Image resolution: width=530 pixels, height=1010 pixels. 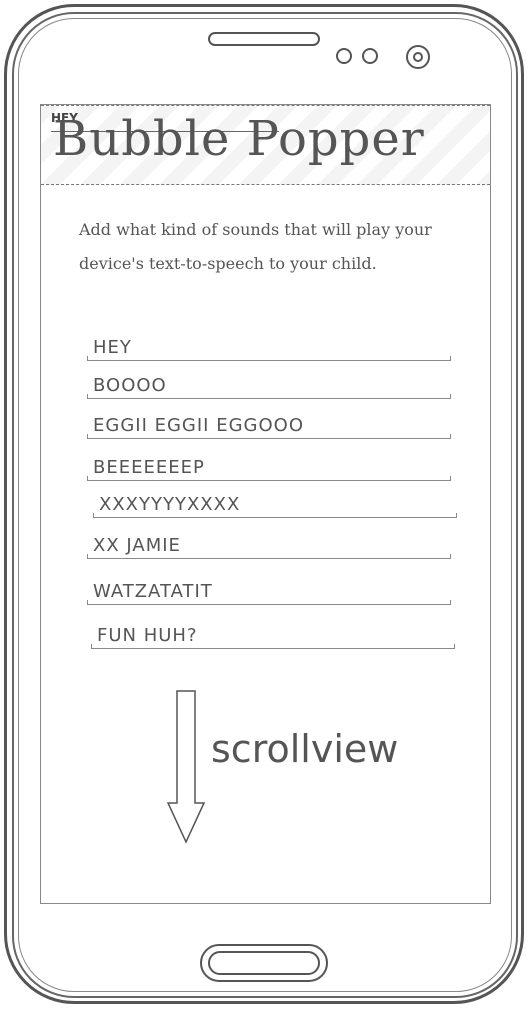 I want to click on sound-value: BEEEEEEEP, so click(x=149, y=467).